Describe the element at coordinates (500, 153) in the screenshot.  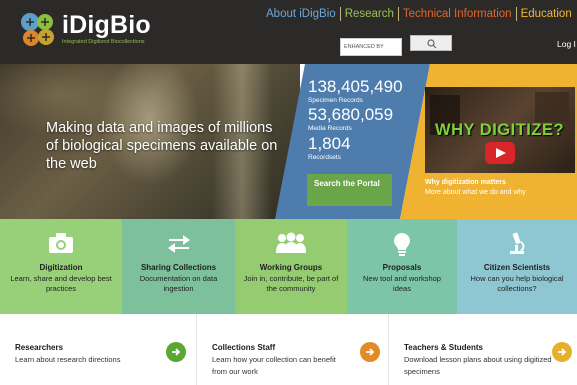
I see `play-icon` at that location.